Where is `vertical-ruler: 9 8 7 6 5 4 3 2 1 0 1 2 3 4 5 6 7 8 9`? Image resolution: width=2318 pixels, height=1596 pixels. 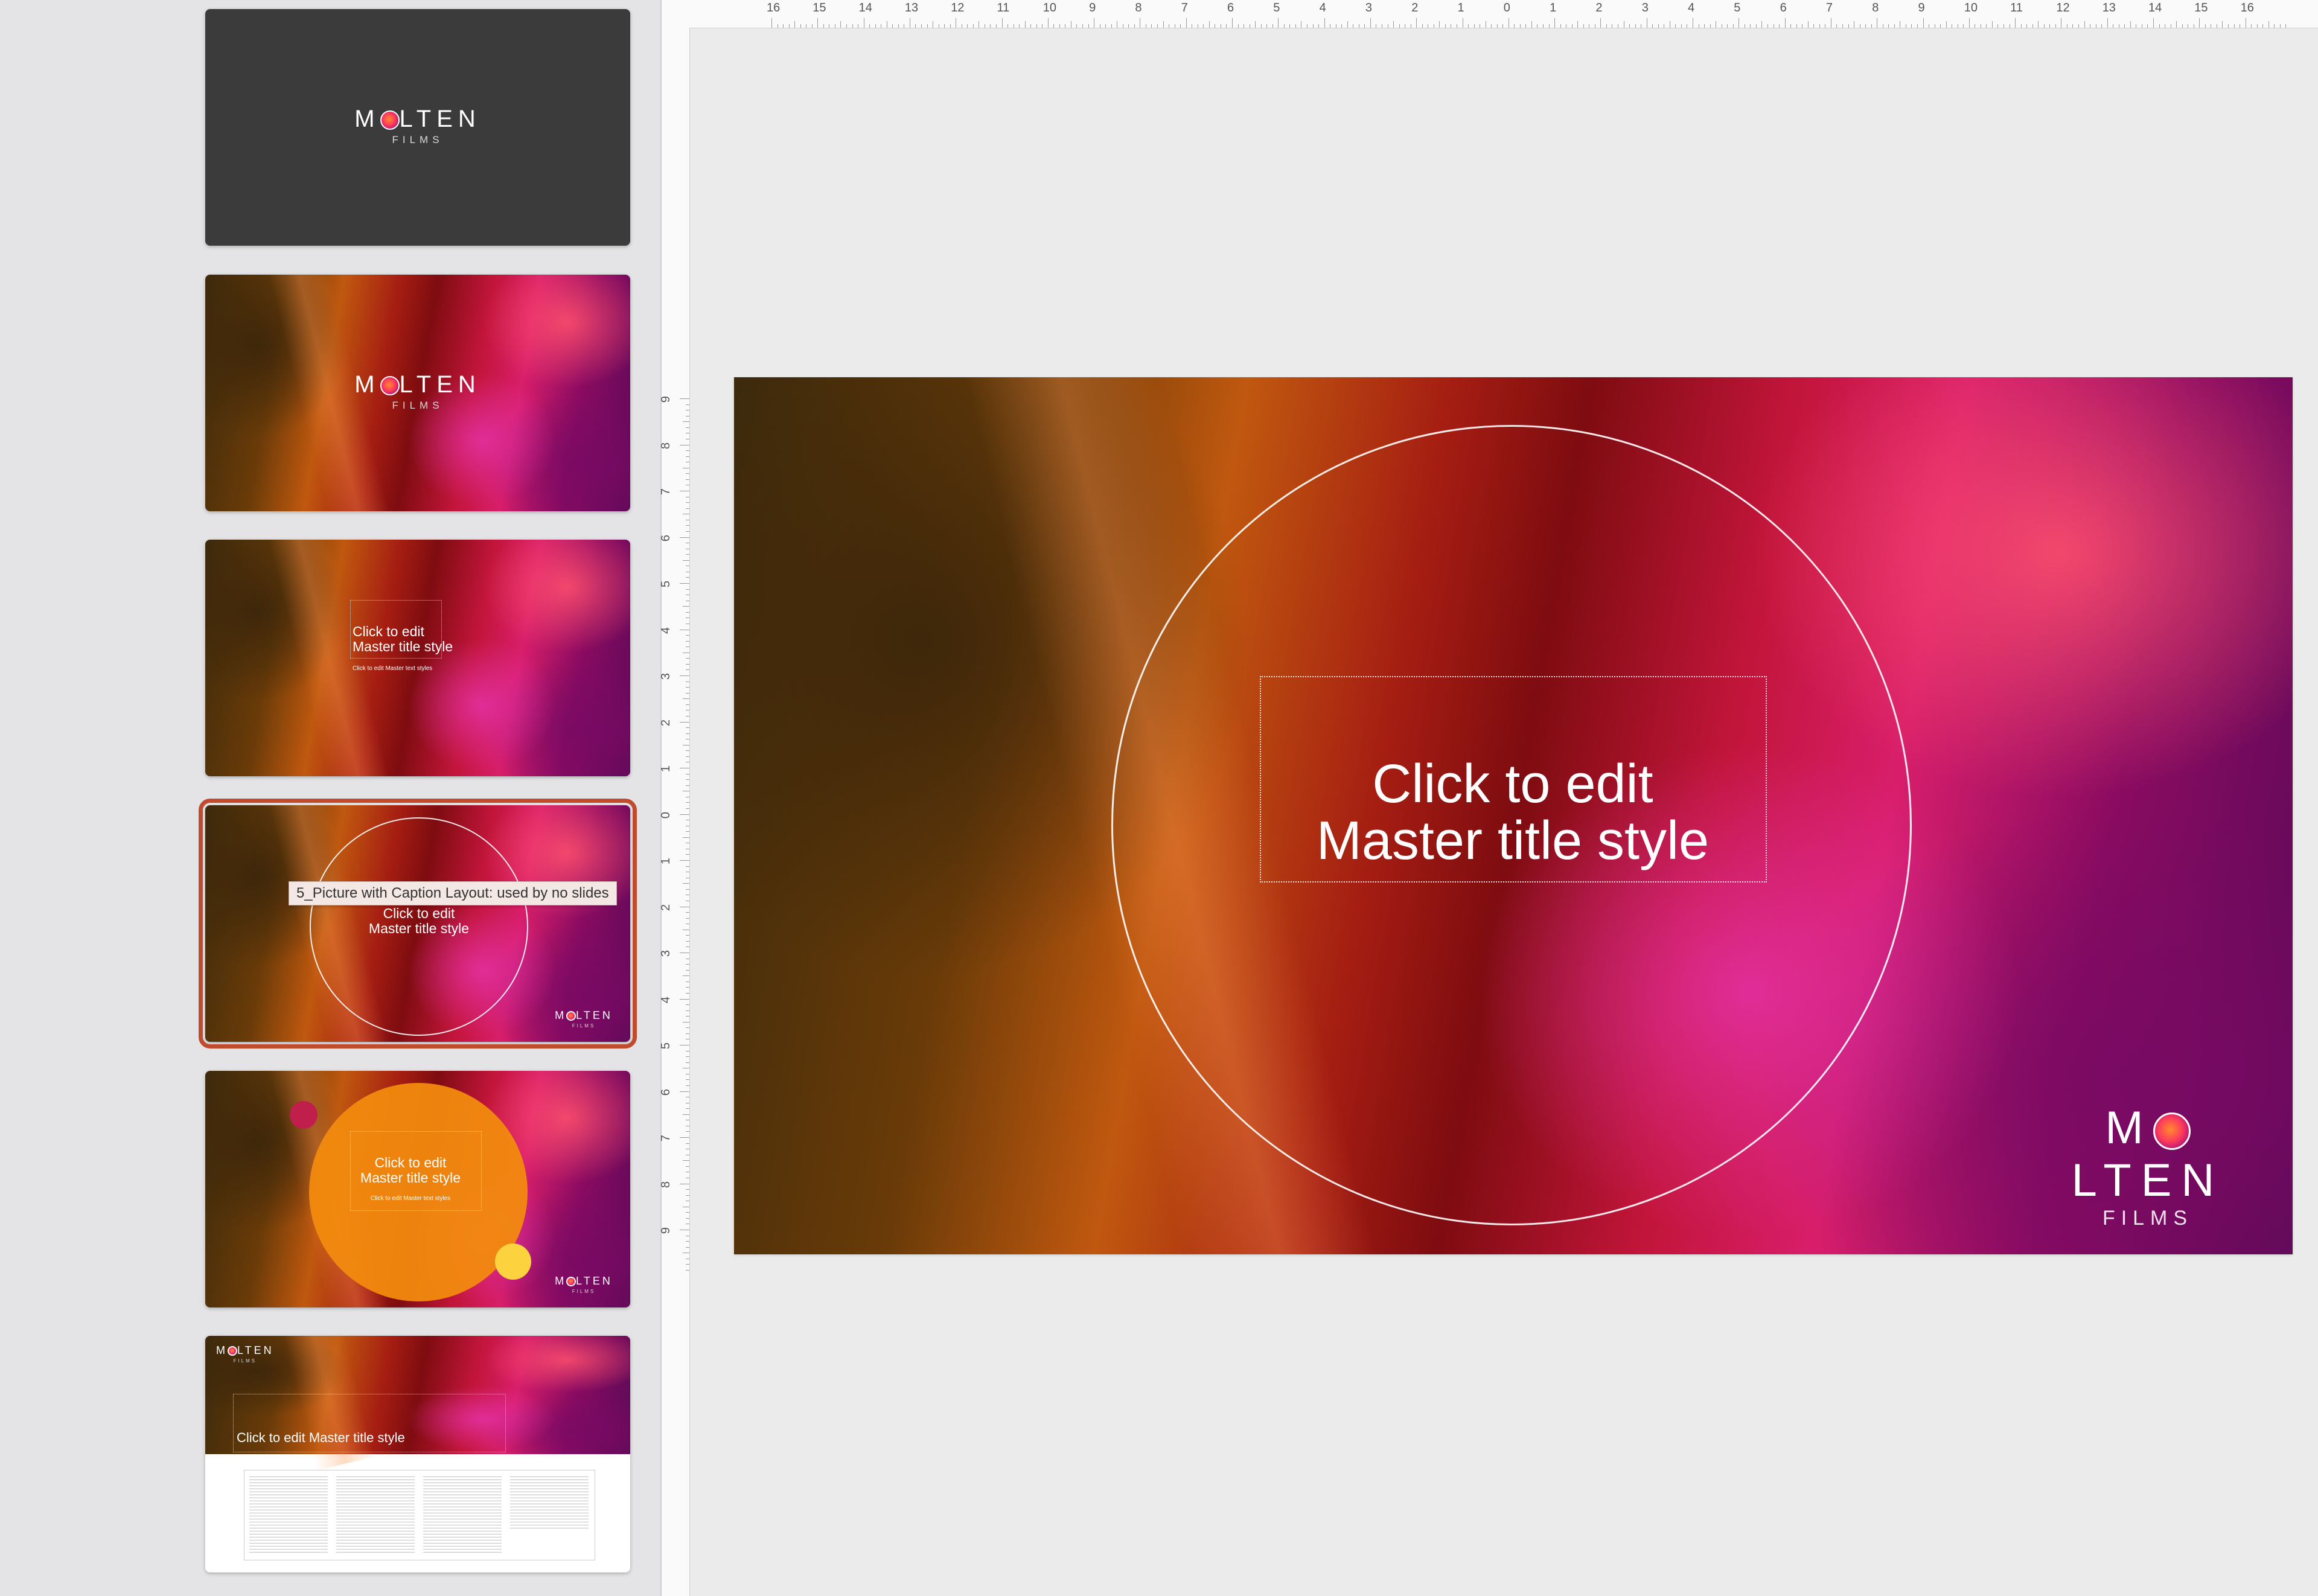 vertical-ruler: 9 8 7 6 5 4 3 2 1 0 1 2 3 4 5 6 7 8 9 is located at coordinates (674, 812).